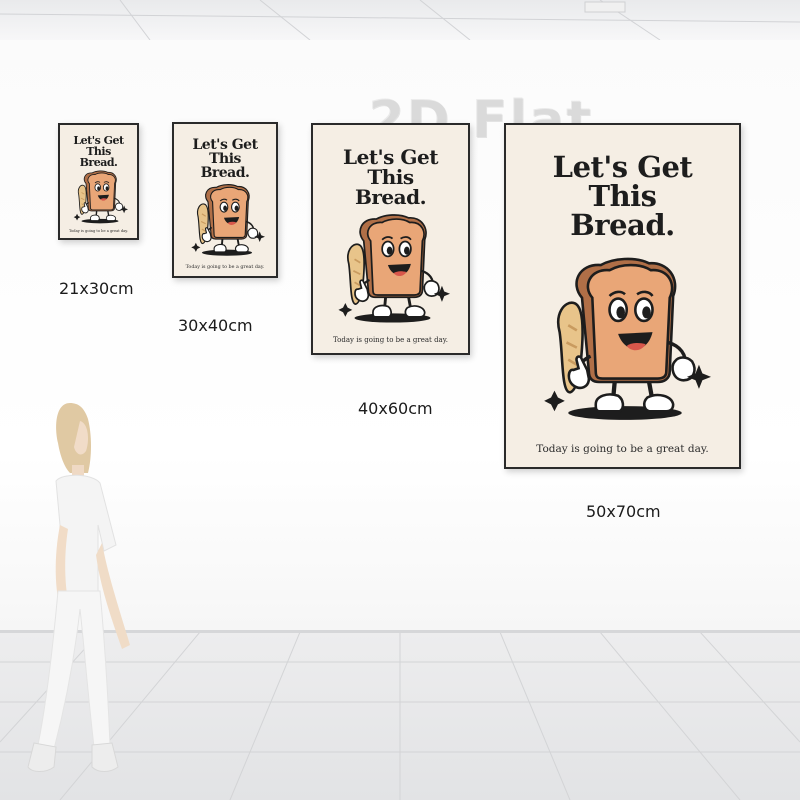 This screenshot has height=800, width=800. I want to click on ceiling, so click(400, 20).